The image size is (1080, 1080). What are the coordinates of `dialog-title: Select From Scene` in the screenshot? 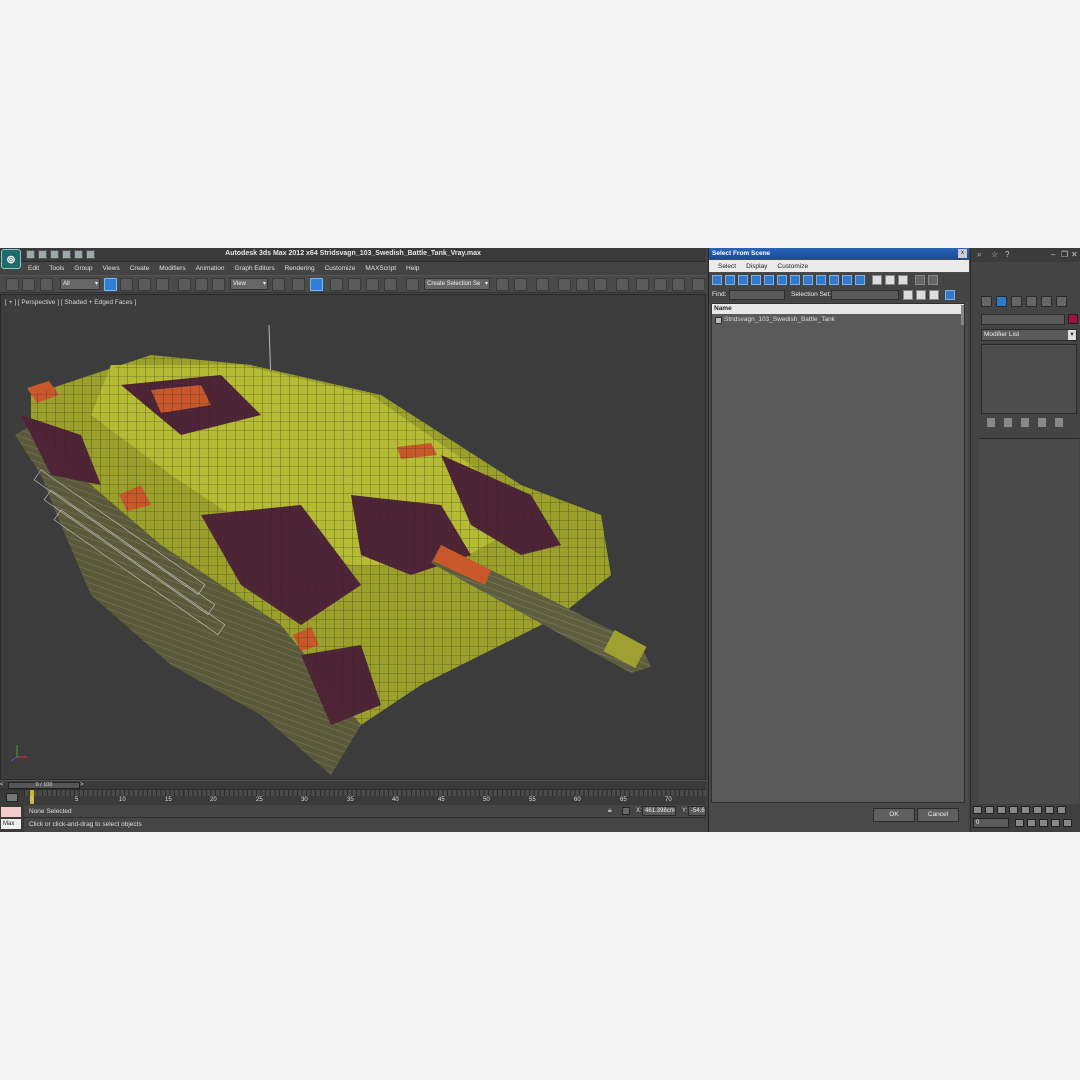 It's located at (839, 253).